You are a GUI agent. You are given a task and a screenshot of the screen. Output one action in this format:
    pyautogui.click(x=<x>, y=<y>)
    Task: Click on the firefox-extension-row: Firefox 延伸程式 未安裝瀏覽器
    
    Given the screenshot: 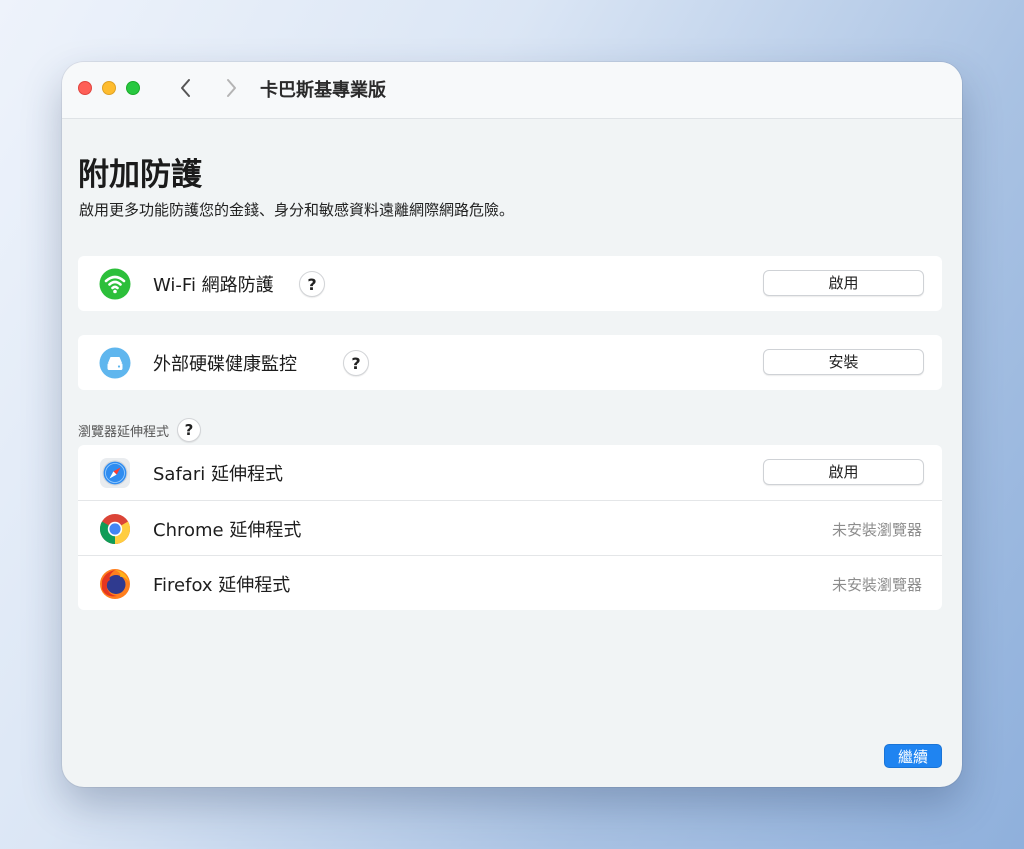 What is the action you would take?
    pyautogui.click(x=510, y=582)
    